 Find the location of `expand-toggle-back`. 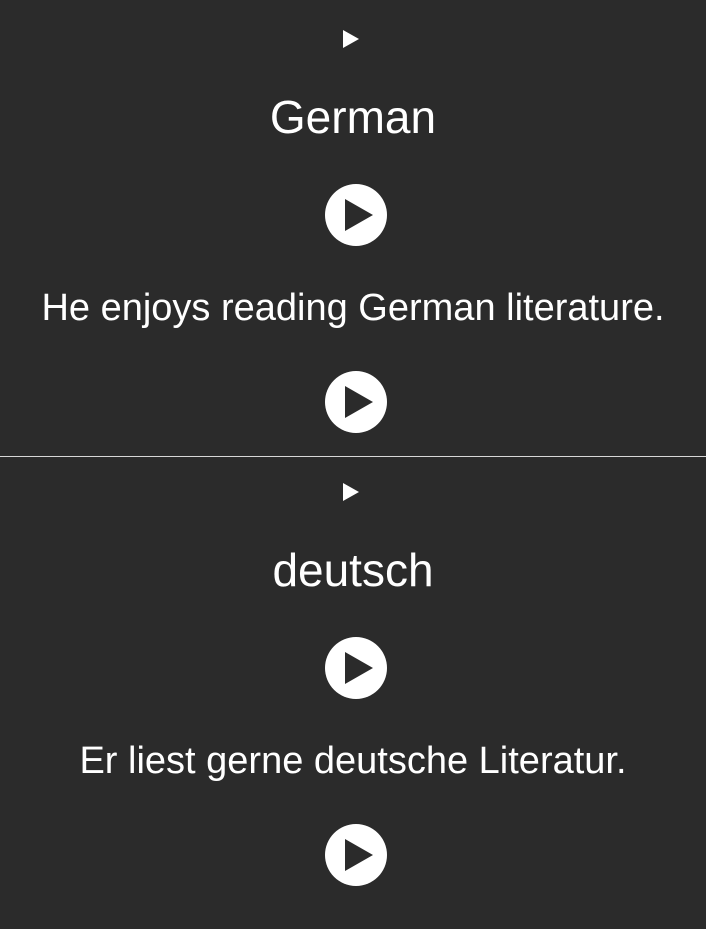

expand-toggle-back is located at coordinates (351, 492).